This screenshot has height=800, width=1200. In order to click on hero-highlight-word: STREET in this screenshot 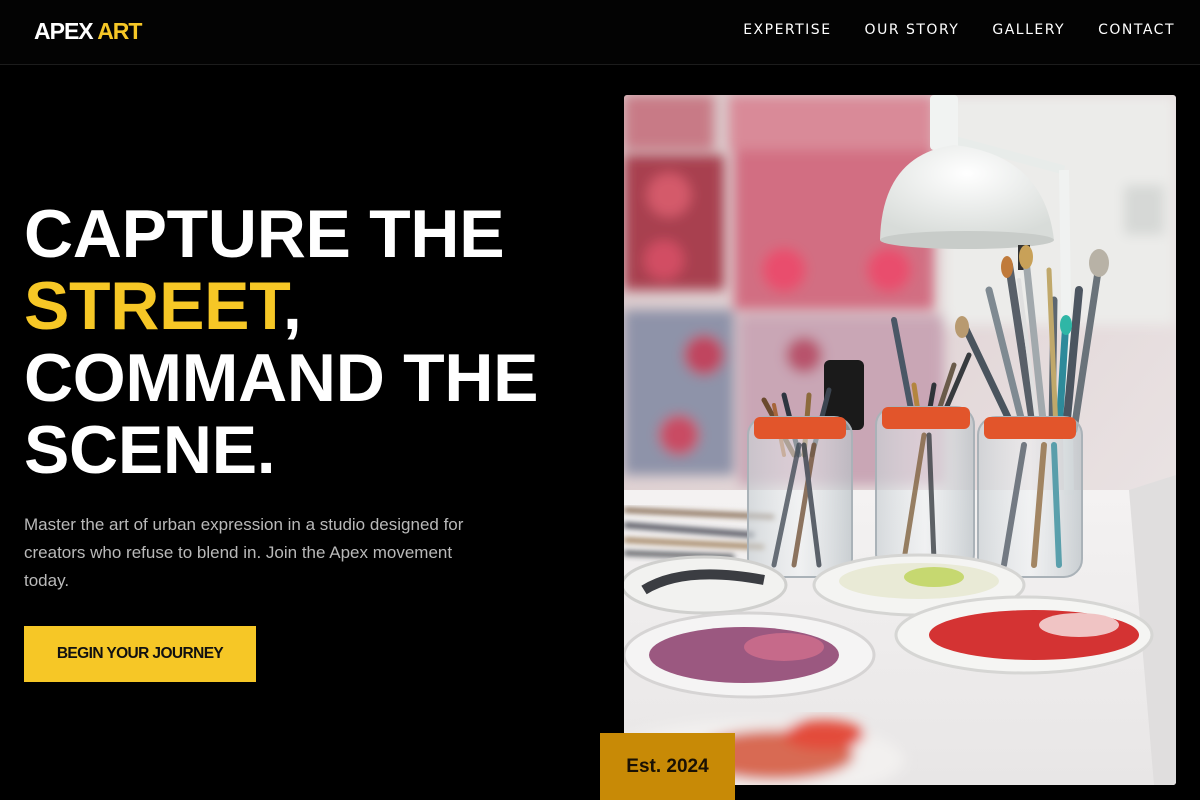, I will do `click(153, 306)`.